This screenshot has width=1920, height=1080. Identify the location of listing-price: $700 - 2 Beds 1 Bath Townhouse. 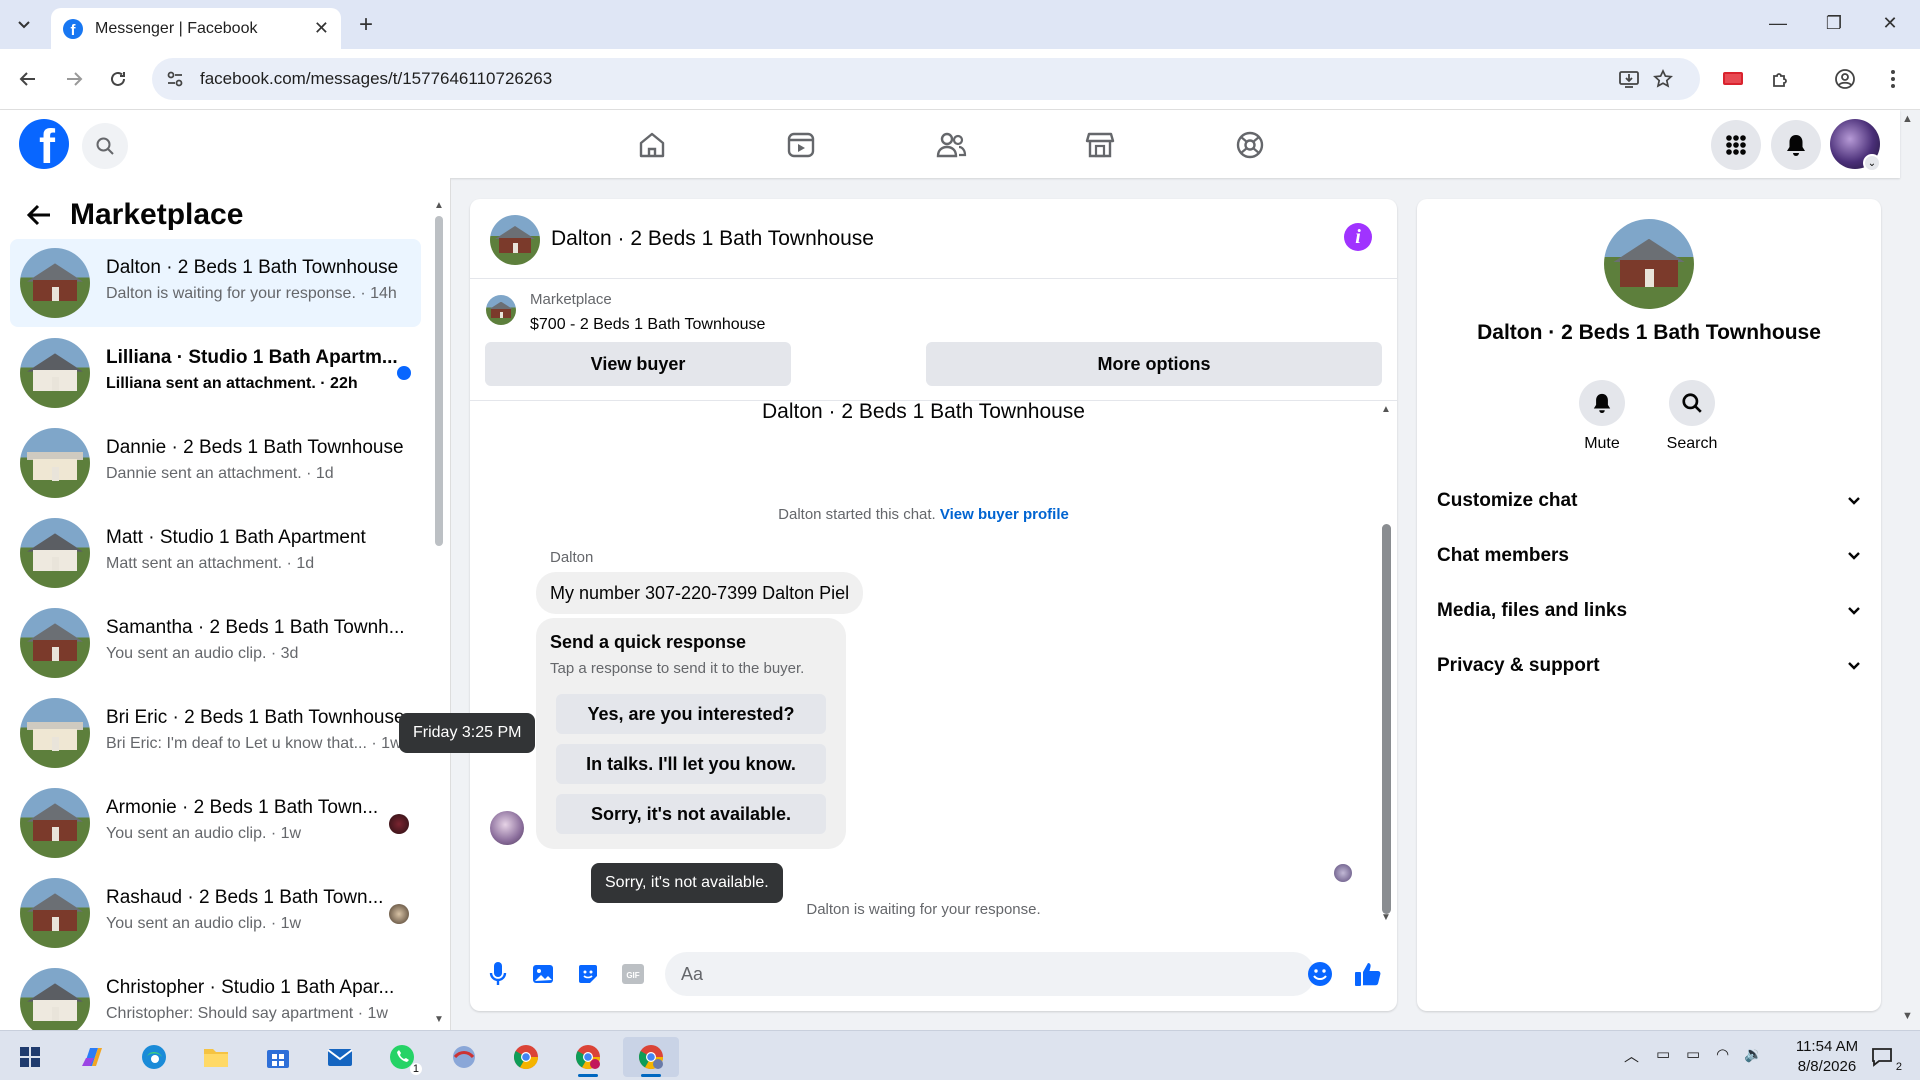
(647, 325).